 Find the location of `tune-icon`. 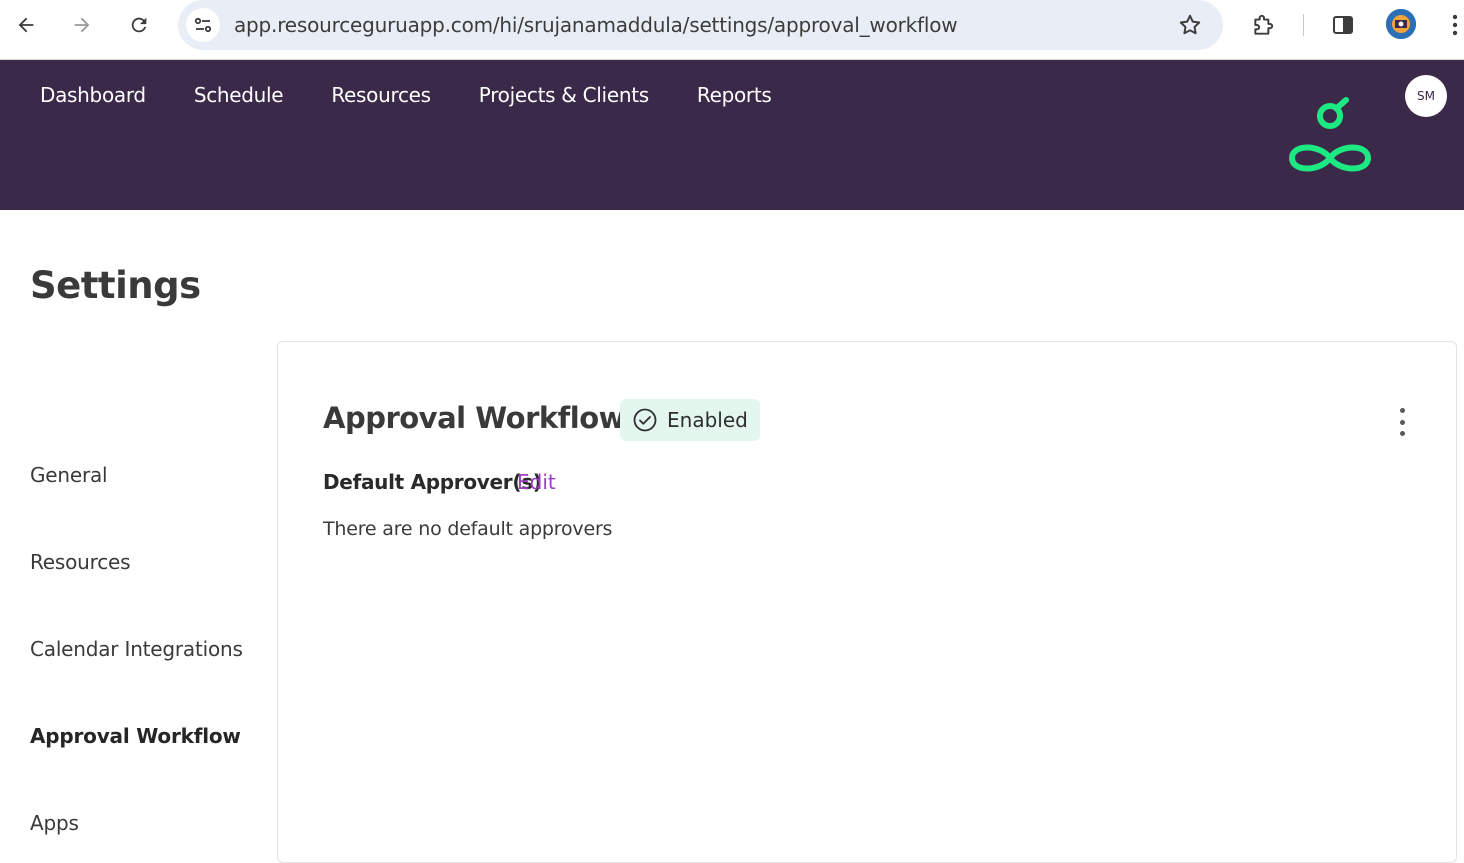

tune-icon is located at coordinates (203, 25).